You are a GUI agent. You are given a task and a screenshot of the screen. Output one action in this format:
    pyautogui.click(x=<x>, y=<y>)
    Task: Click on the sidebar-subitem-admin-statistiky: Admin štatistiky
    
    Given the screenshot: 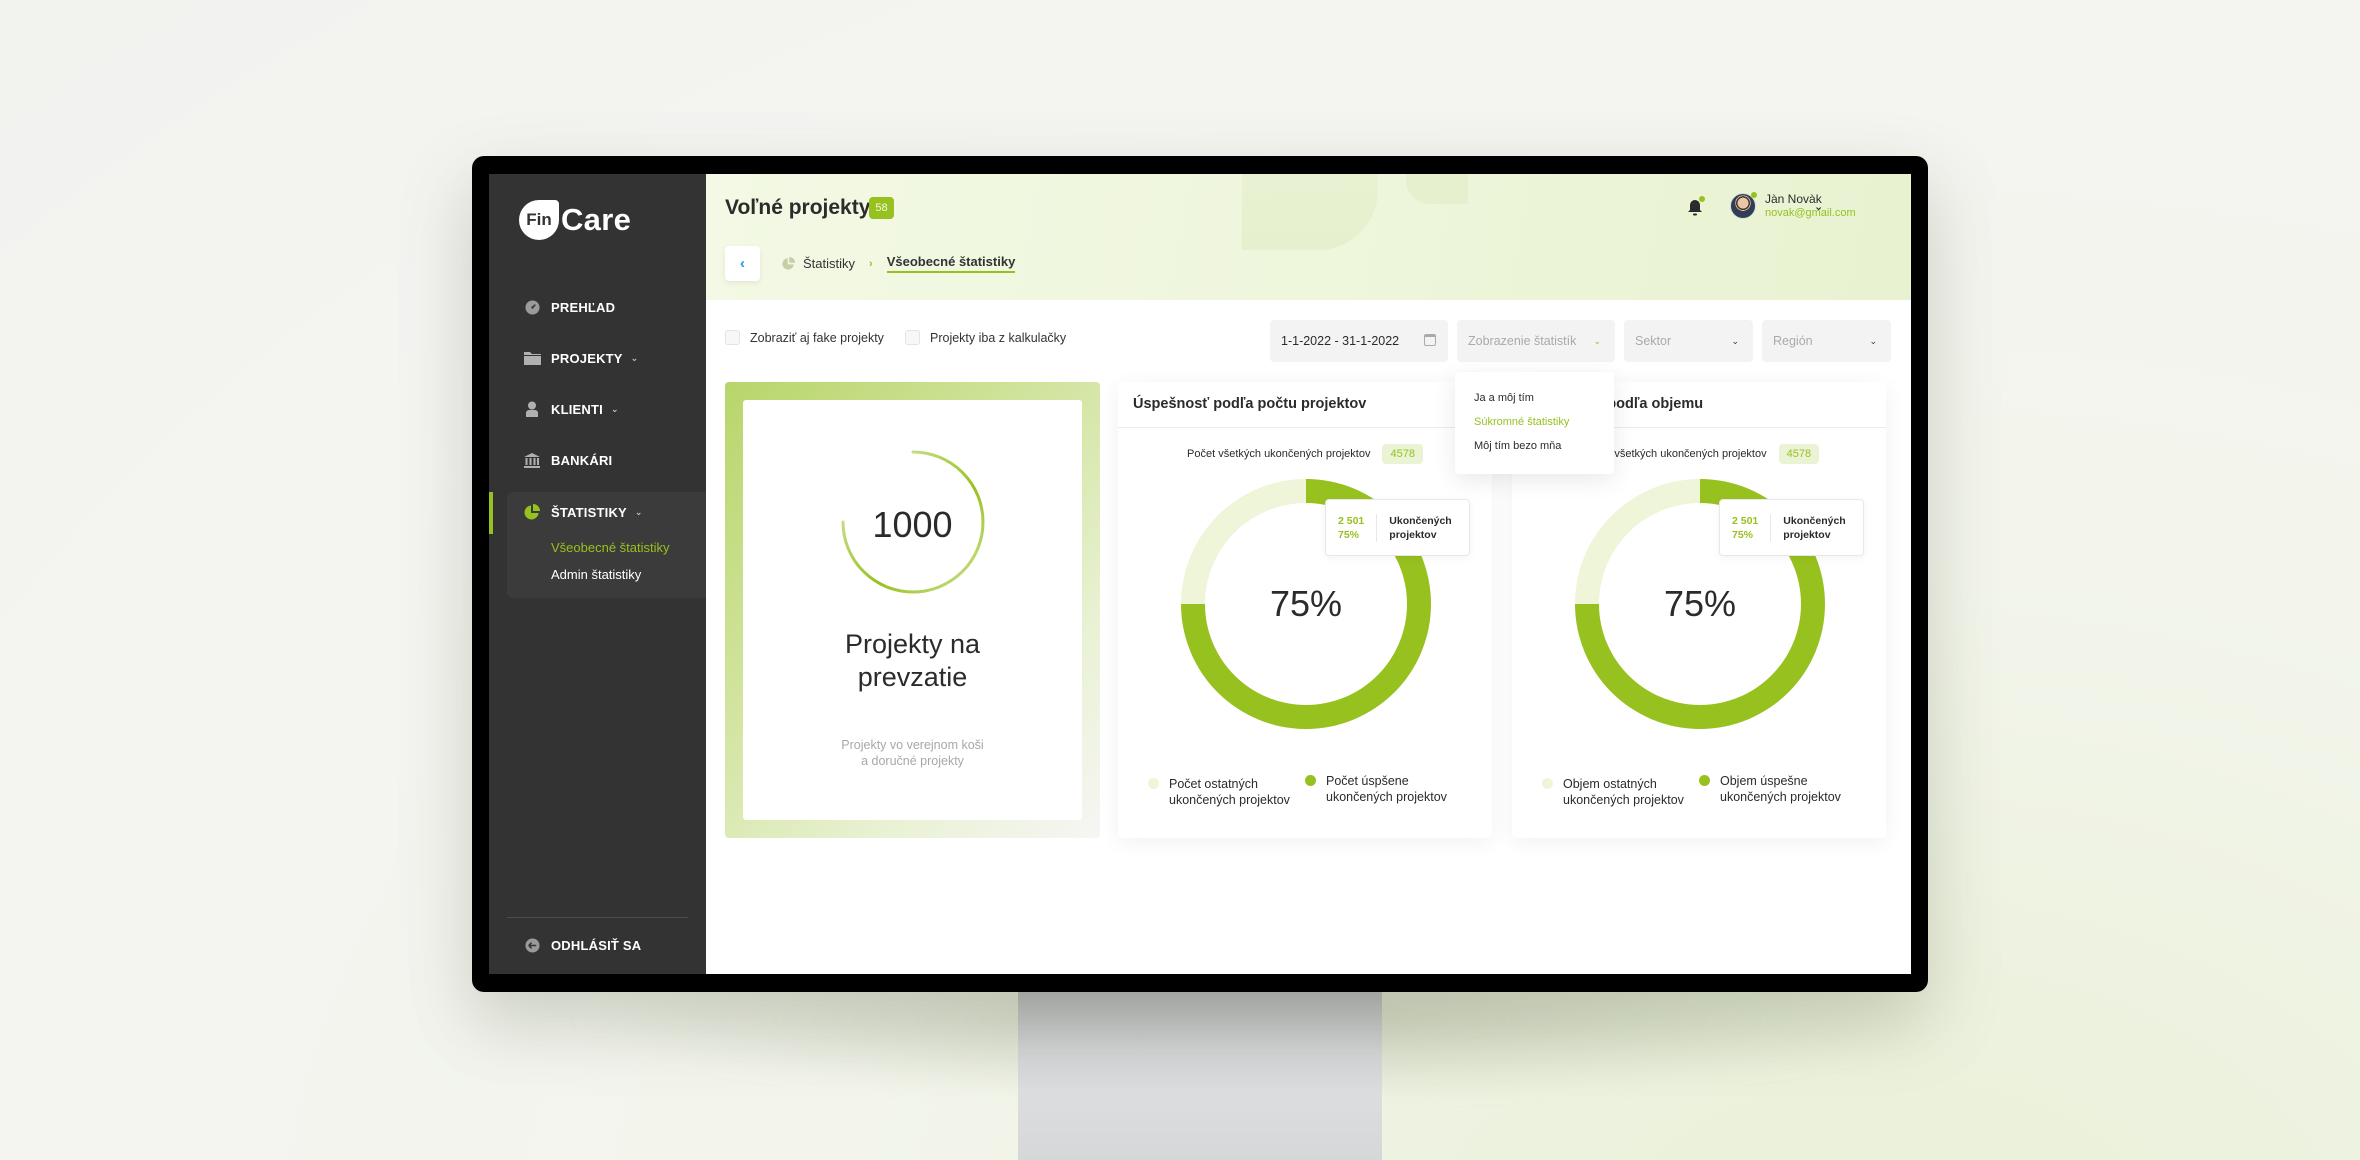 What is the action you would take?
    pyautogui.click(x=596, y=574)
    